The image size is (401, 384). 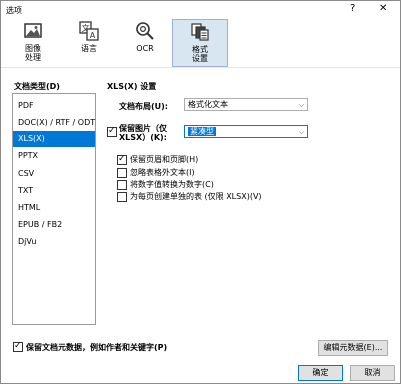 What do you see at coordinates (132, 86) in the screenshot?
I see `xls-settings-heading: XLS(X) 设置` at bounding box center [132, 86].